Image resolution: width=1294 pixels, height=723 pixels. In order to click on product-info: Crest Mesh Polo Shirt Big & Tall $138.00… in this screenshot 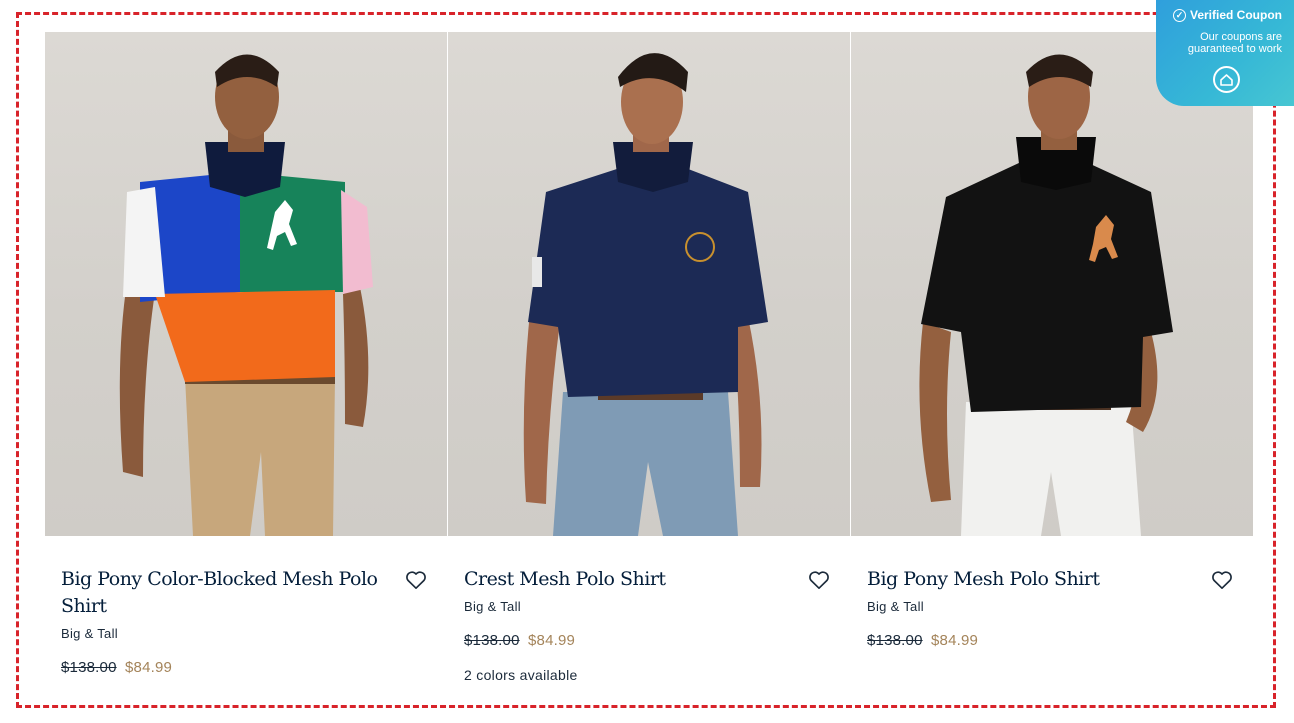, I will do `click(649, 609)`.